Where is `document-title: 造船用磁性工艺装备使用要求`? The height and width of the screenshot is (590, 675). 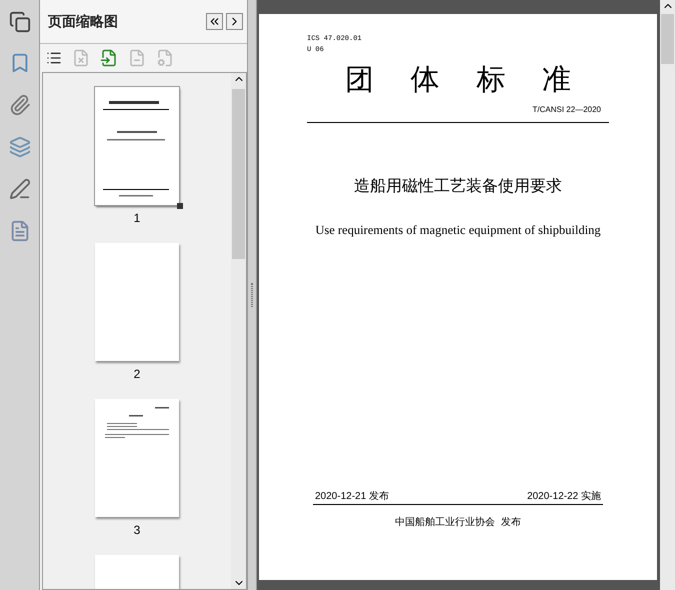
document-title: 造船用磁性工艺装备使用要求 is located at coordinates (458, 186).